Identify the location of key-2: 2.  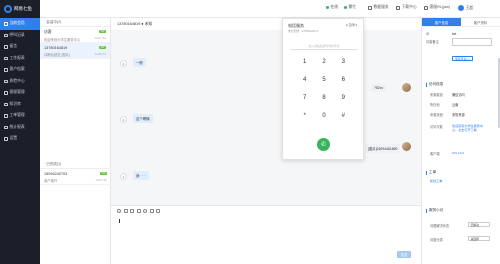
(323, 61).